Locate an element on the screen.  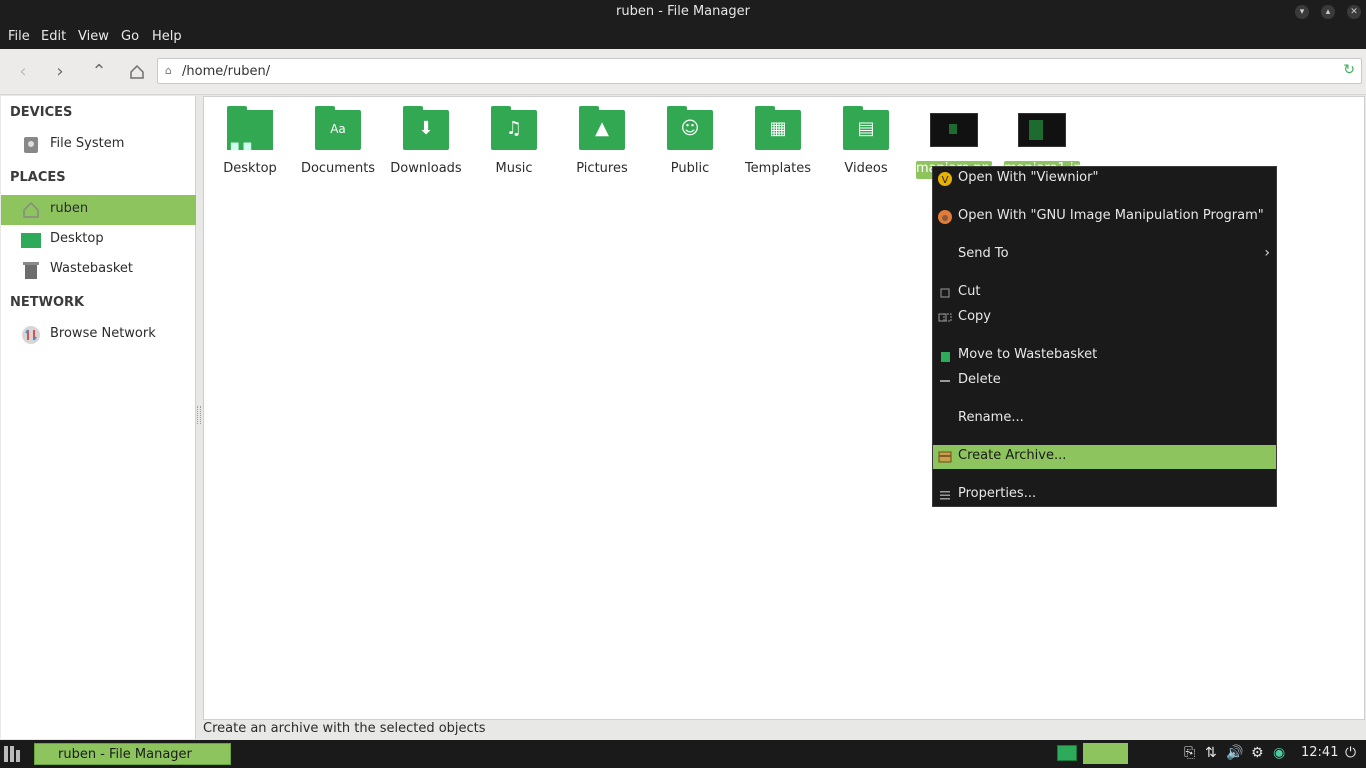
sidebar-item-browse-network: Browse Network is located at coordinates (98, 335).